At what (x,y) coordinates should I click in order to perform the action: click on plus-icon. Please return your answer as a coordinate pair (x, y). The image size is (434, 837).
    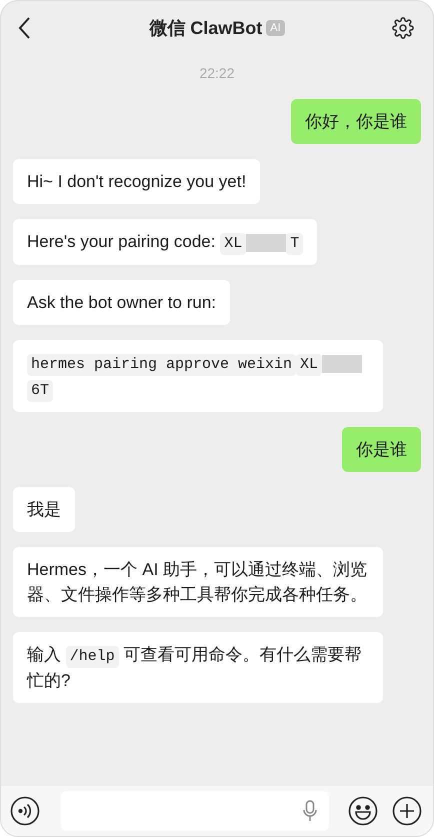
    Looking at the image, I should click on (407, 811).